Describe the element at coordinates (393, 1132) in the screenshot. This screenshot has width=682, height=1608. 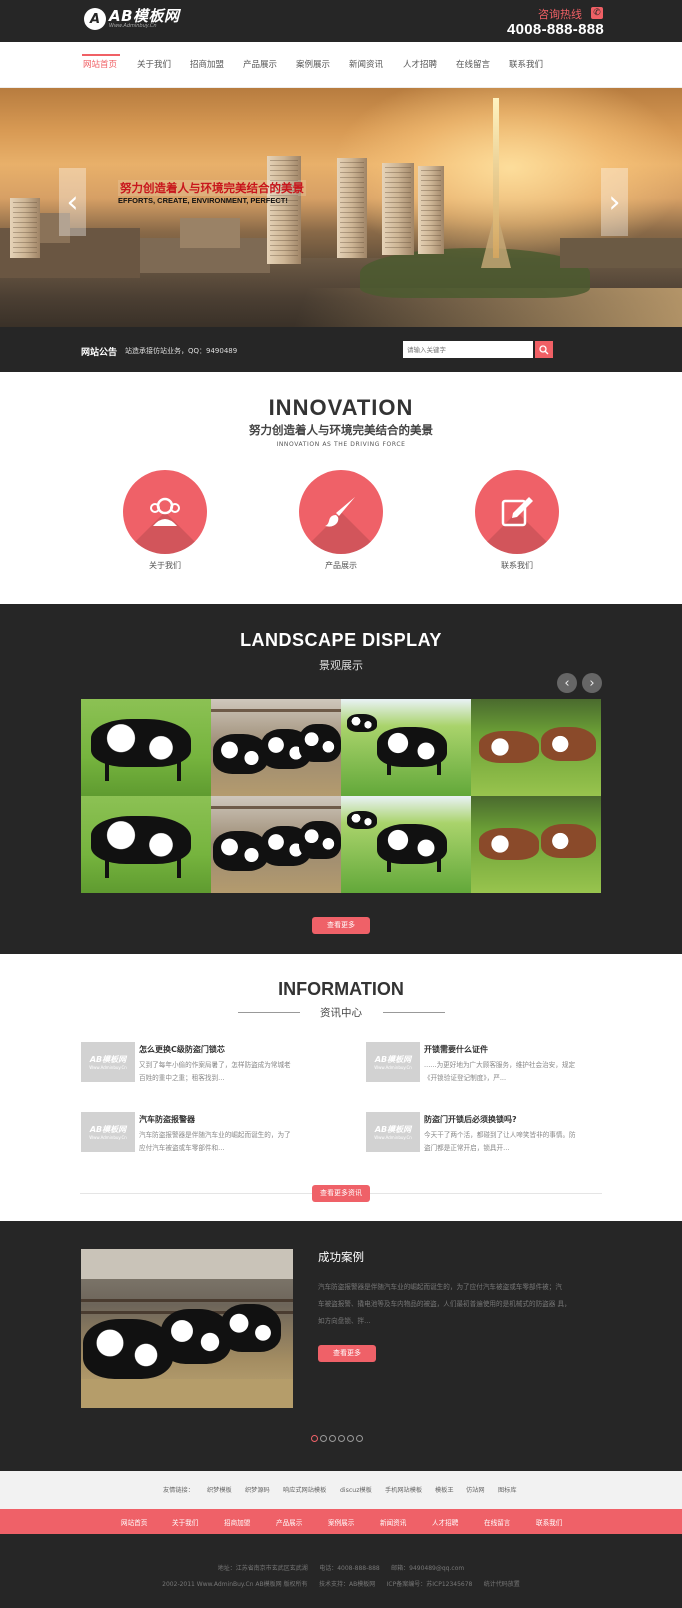
I see `news-thumb-4: AB模板网 Www.Adminbuy.Cn` at that location.